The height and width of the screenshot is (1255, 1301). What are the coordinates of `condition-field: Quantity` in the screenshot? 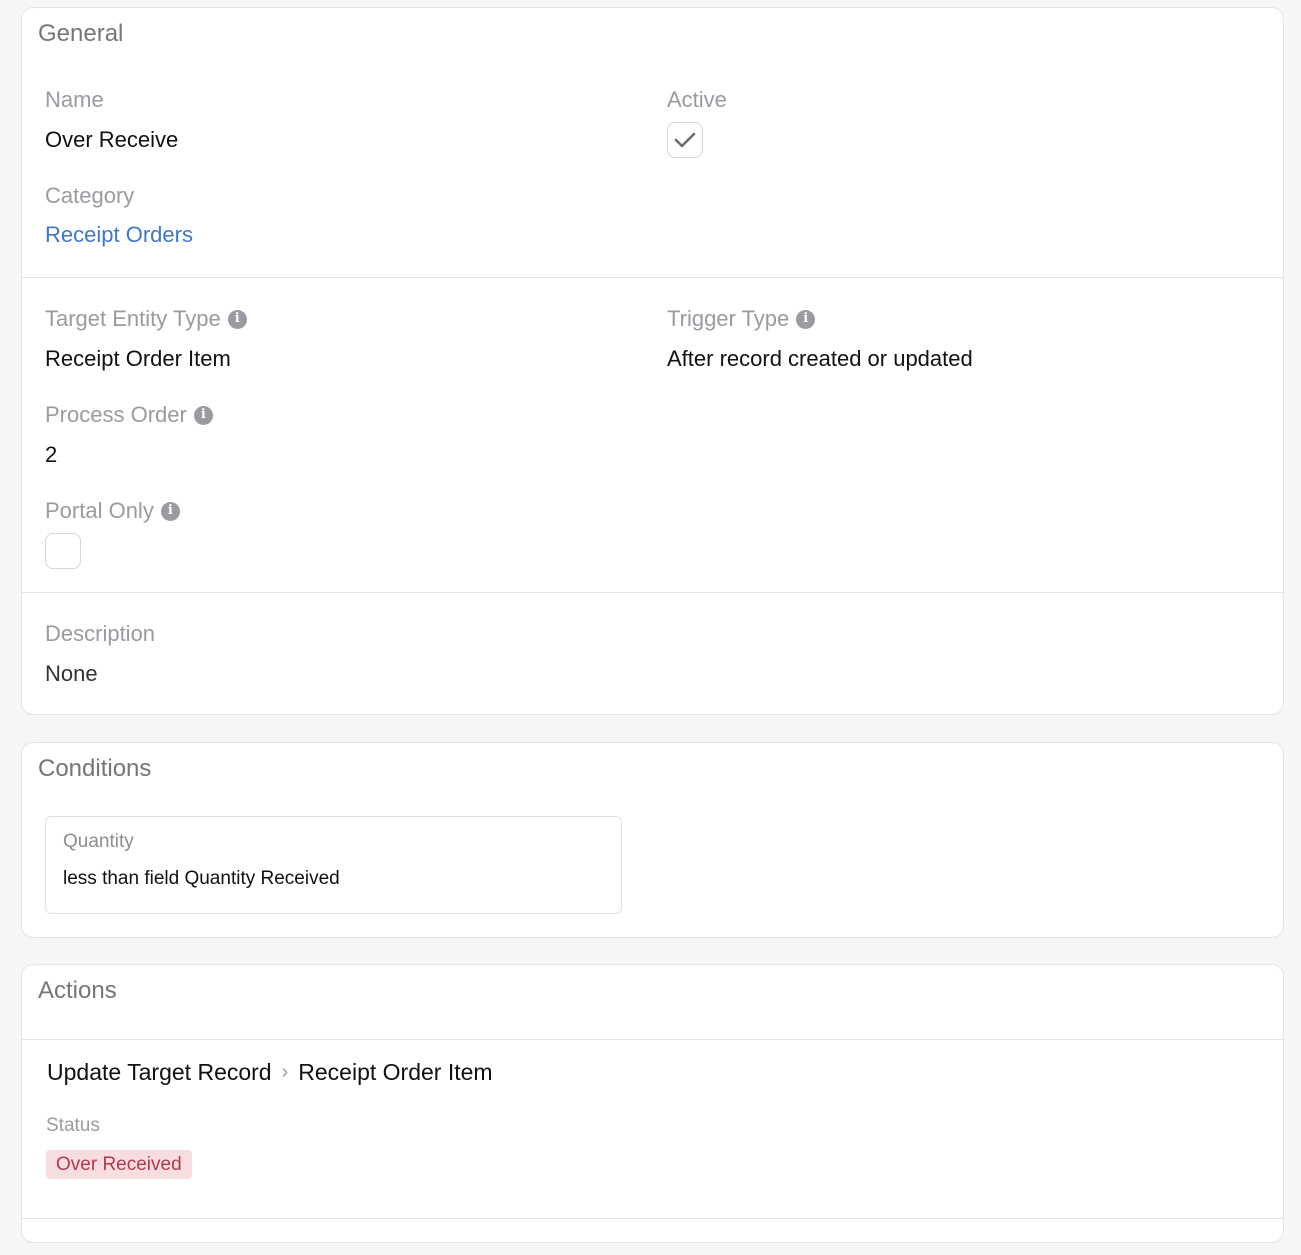 It's located at (98, 841).